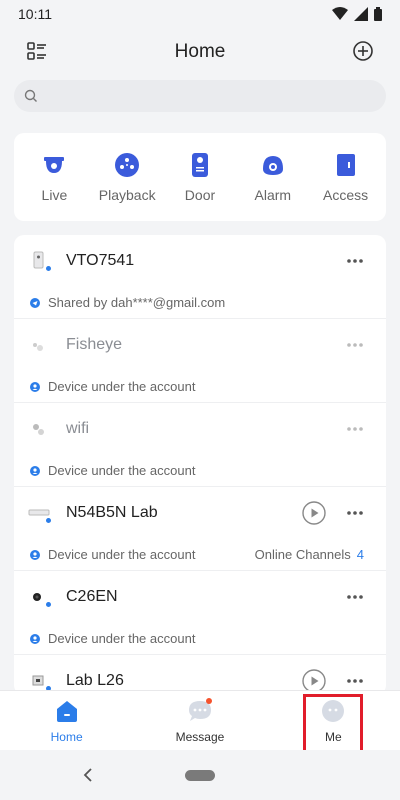  I want to click on nav-me: Me, so click(333, 721).